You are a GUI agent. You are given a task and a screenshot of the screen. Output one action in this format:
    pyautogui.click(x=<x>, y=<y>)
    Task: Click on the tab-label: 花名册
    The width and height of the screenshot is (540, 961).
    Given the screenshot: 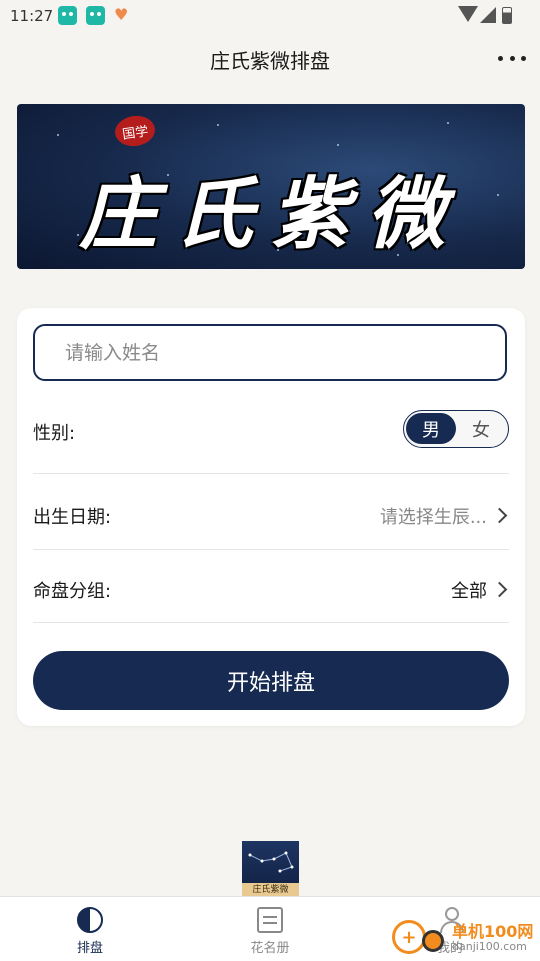 What is the action you would take?
    pyautogui.click(x=270, y=948)
    